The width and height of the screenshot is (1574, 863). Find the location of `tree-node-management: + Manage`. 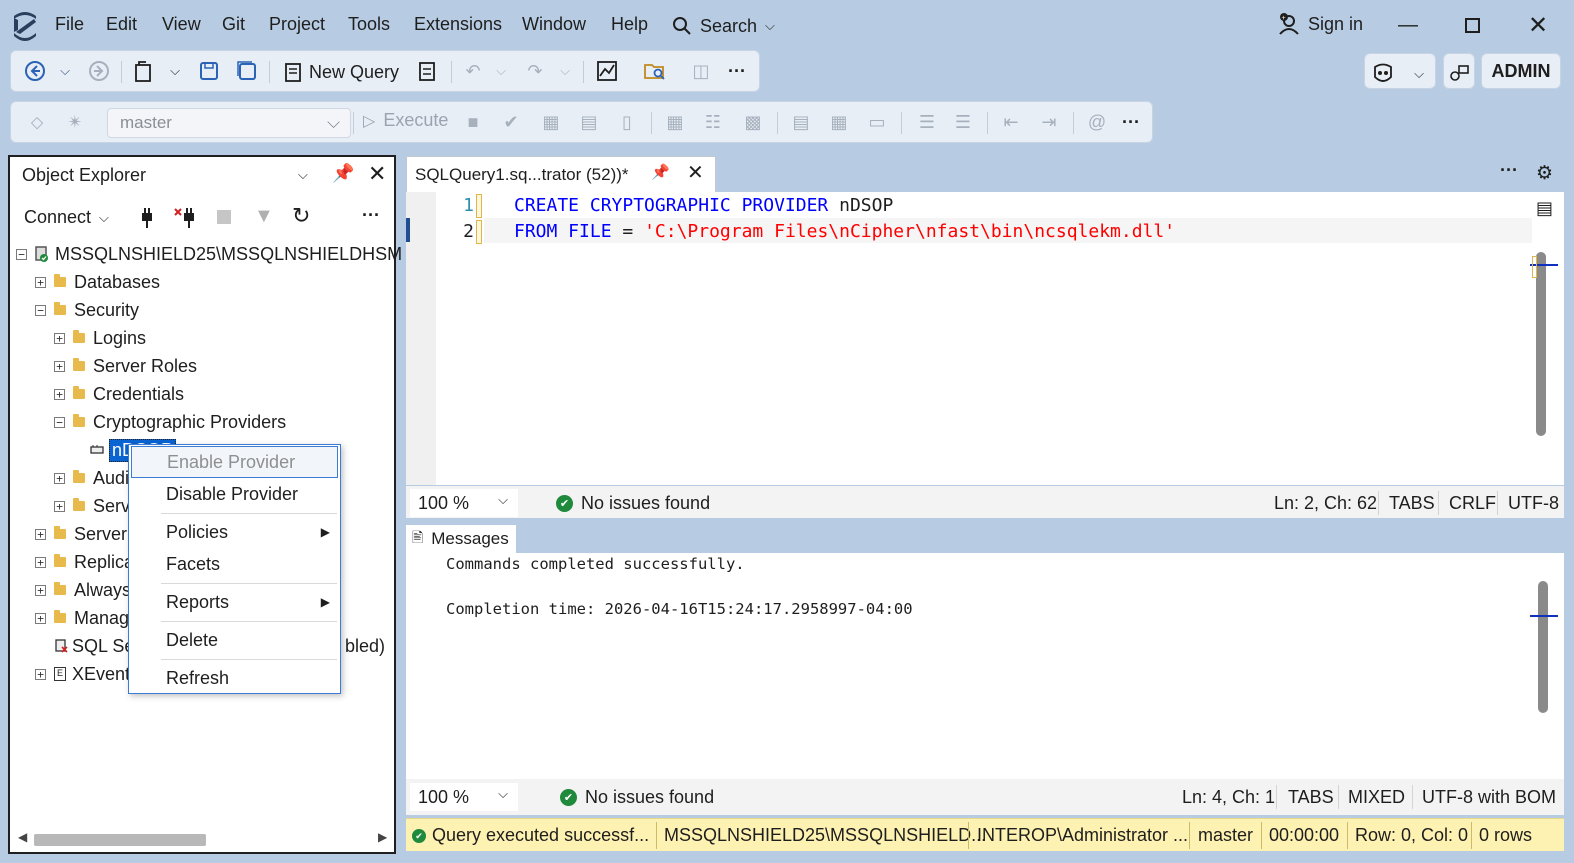

tree-node-management: + Manage is located at coordinates (87, 618).